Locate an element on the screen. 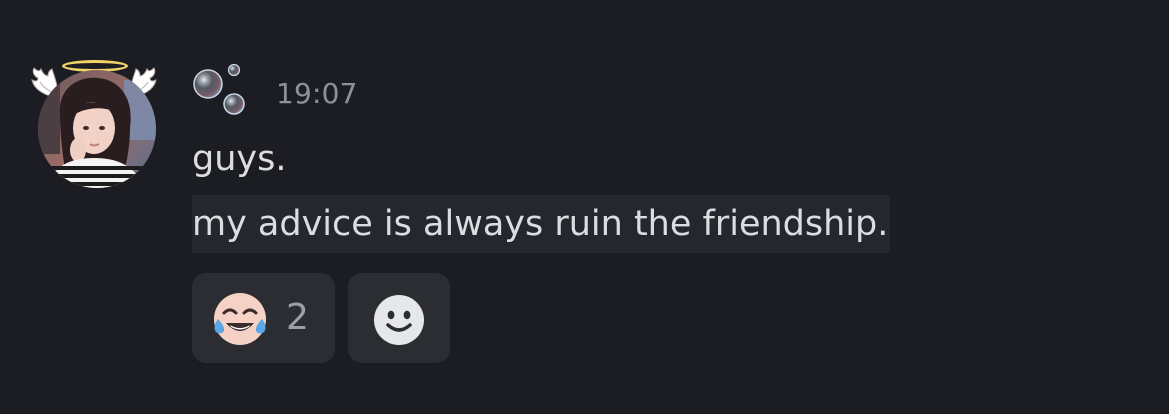 This screenshot has width=1169, height=414. add-reaction-icon is located at coordinates (399, 320).